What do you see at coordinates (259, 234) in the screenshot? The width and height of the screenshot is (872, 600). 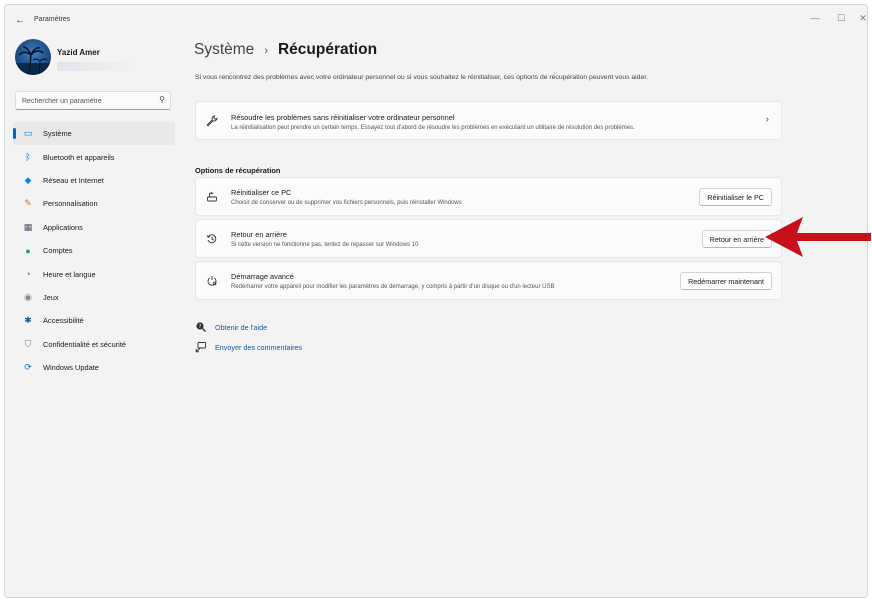 I see `go-back-title: Retour en arrière` at bounding box center [259, 234].